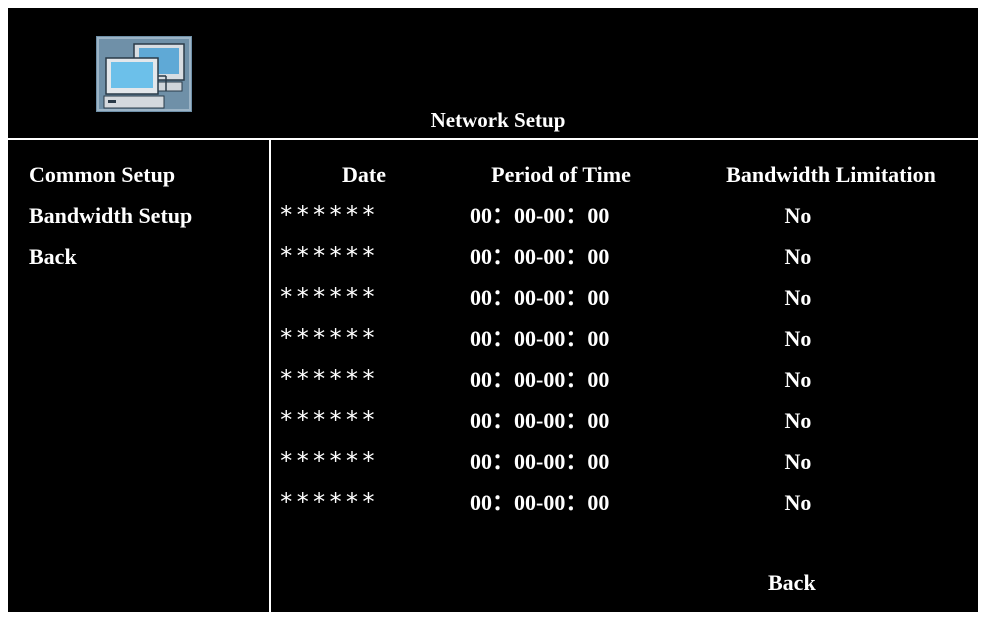 Image resolution: width=985 pixels, height=619 pixels. Describe the element at coordinates (561, 174) in the screenshot. I see `column-header-period: Period of Time` at that location.